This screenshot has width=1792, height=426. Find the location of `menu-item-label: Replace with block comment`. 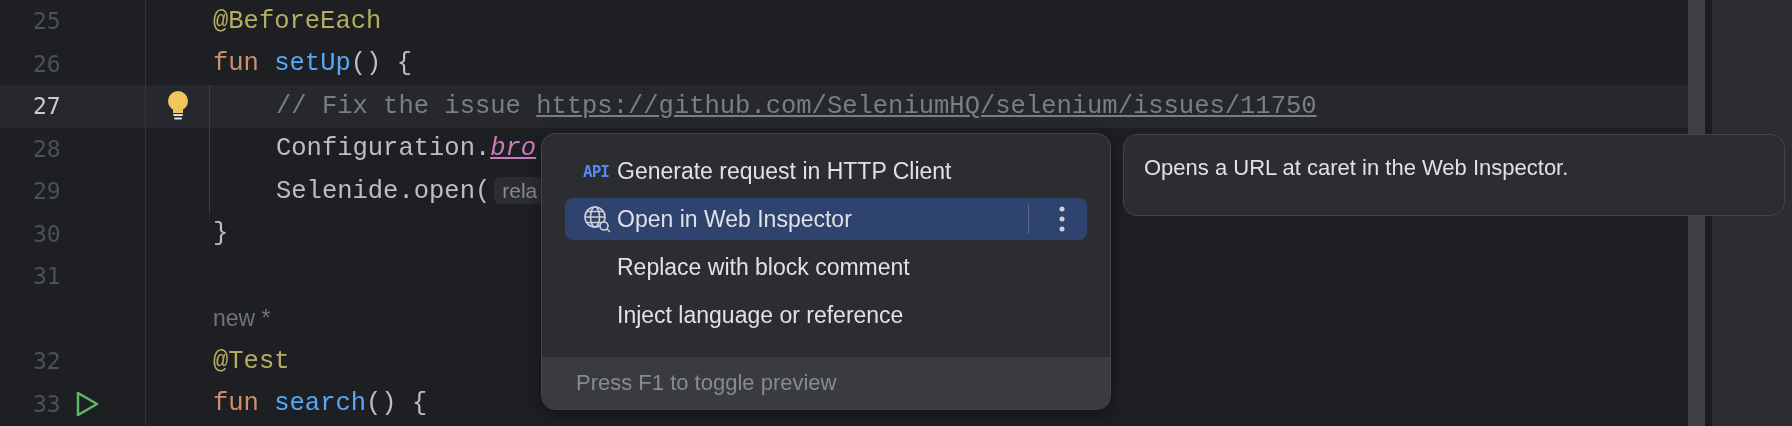

menu-item-label: Replace with block comment is located at coordinates (764, 267).